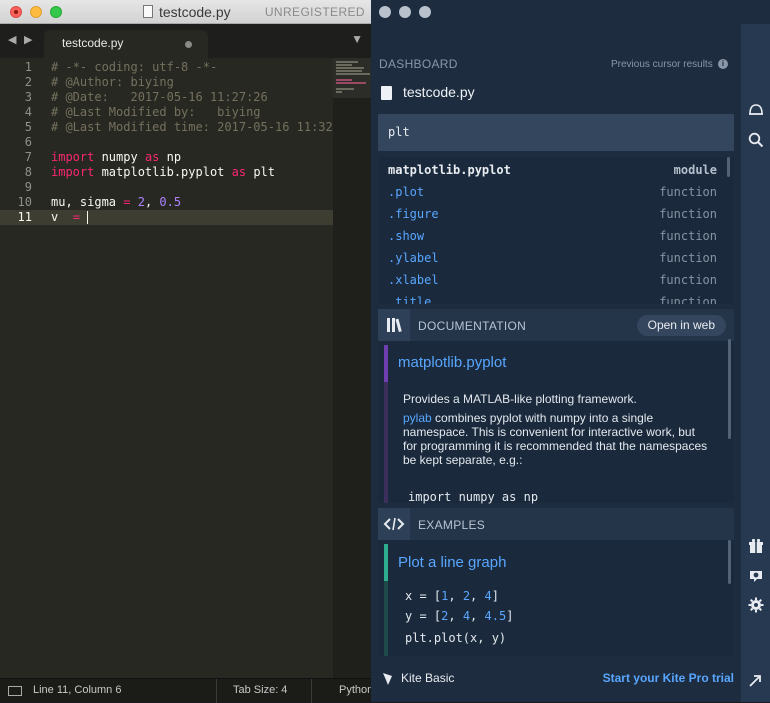  I want to click on code-line: # @Author: biying, so click(112, 82).